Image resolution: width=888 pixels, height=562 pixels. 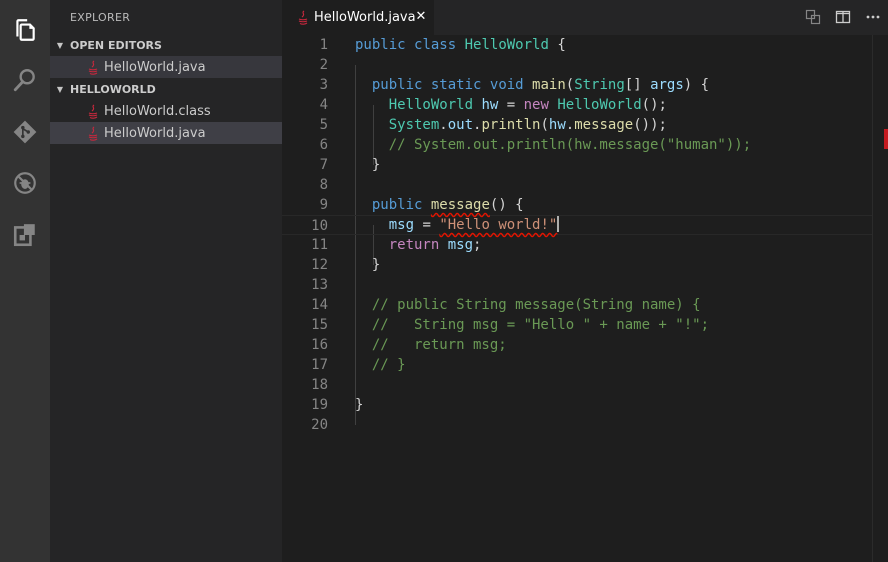 What do you see at coordinates (813, 17) in the screenshot?
I see `open-changes-icon` at bounding box center [813, 17].